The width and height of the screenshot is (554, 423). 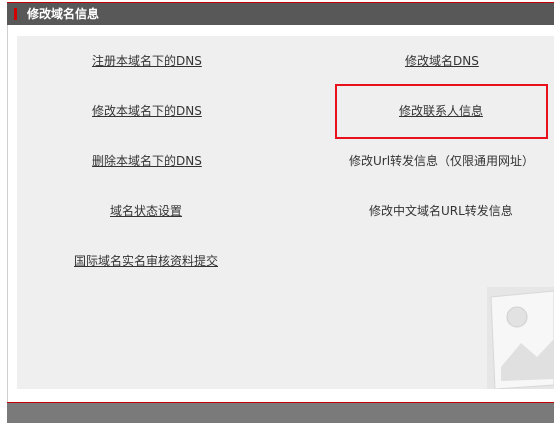 I want to click on modify-domain-dns-link: 修改域名DNS, so click(x=442, y=61).